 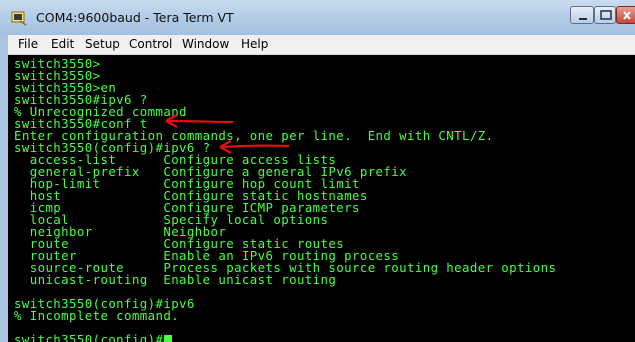 I want to click on window-title: COM4:9600baud - Tera Term VT, so click(x=135, y=17).